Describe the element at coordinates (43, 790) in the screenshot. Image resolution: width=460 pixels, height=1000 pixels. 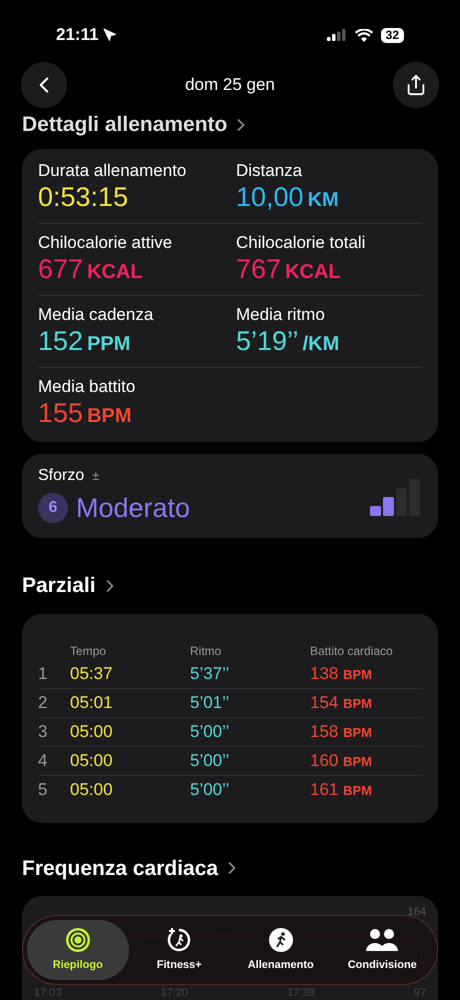
I see `split-index: 5` at that location.